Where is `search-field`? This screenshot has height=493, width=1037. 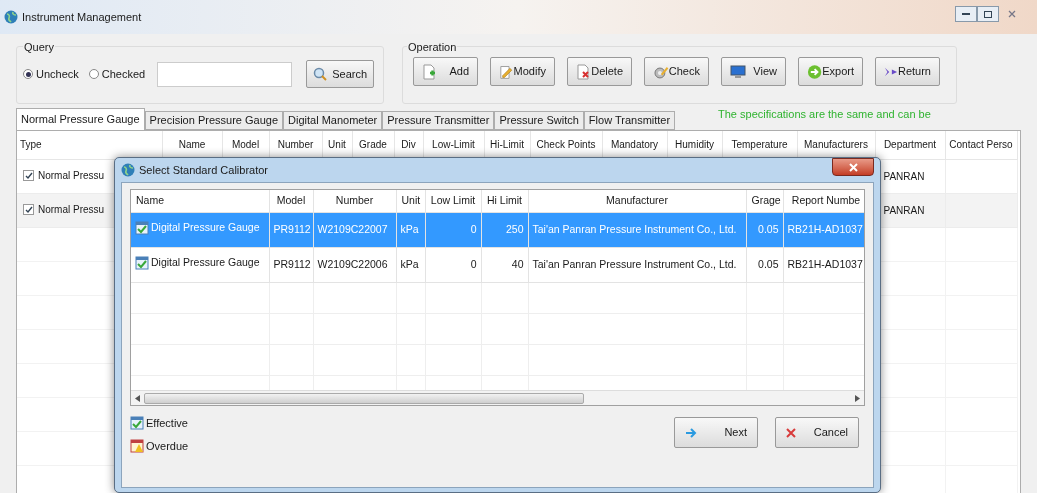 search-field is located at coordinates (225, 74).